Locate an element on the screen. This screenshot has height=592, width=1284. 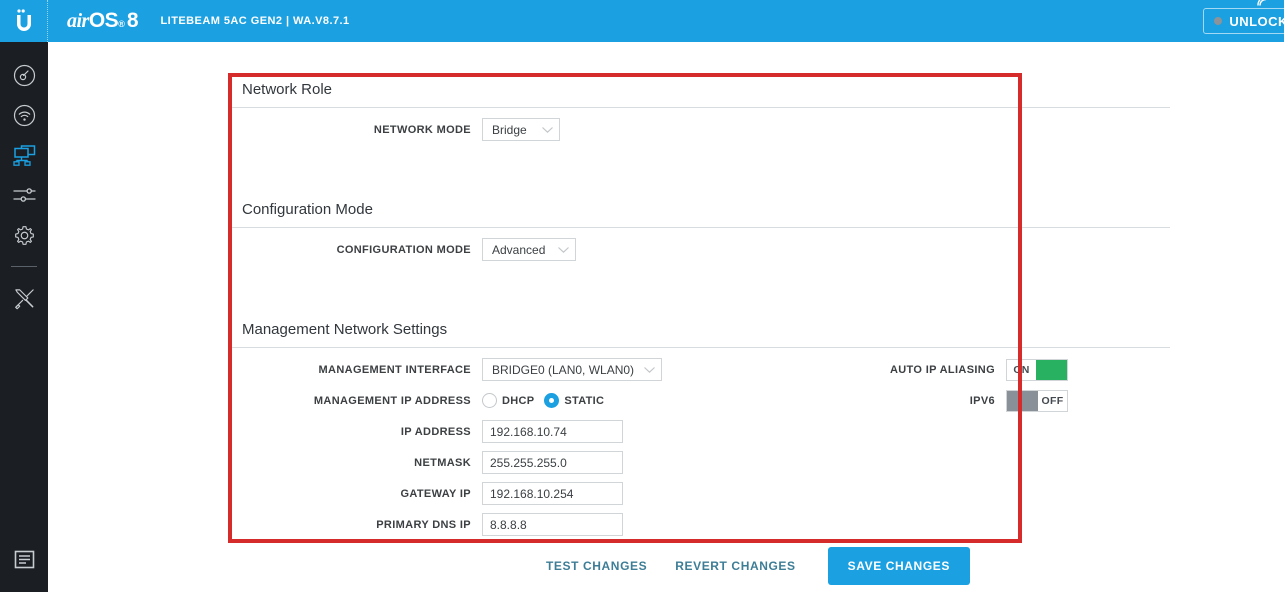
row-network-mode: NETWORK MODE Bridge is located at coordinates (700, 129).